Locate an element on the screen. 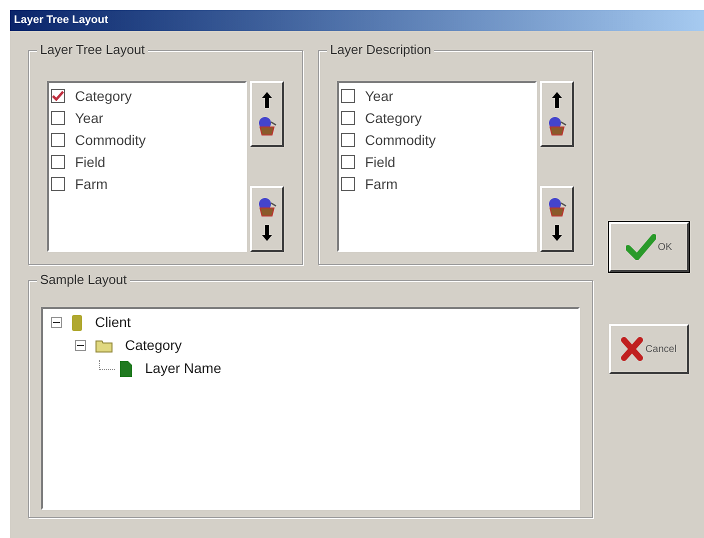 The height and width of the screenshot is (538, 704). cancel-button: Cancel is located at coordinates (649, 349).